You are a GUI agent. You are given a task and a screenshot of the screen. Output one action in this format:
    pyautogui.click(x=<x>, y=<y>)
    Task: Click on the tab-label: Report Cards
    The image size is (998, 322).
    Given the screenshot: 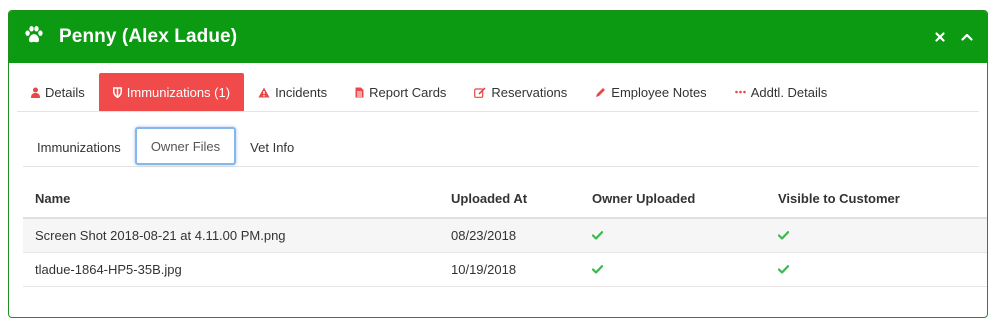 What is the action you would take?
    pyautogui.click(x=408, y=92)
    